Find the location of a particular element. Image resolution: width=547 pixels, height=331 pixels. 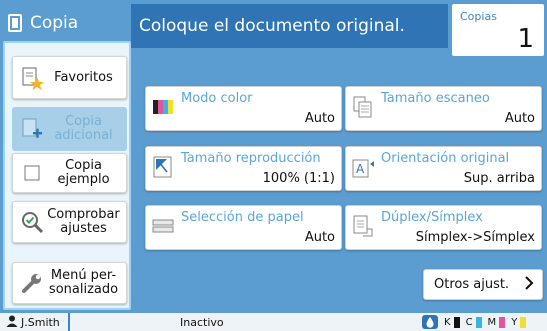

wrench-icon is located at coordinates (32, 283).